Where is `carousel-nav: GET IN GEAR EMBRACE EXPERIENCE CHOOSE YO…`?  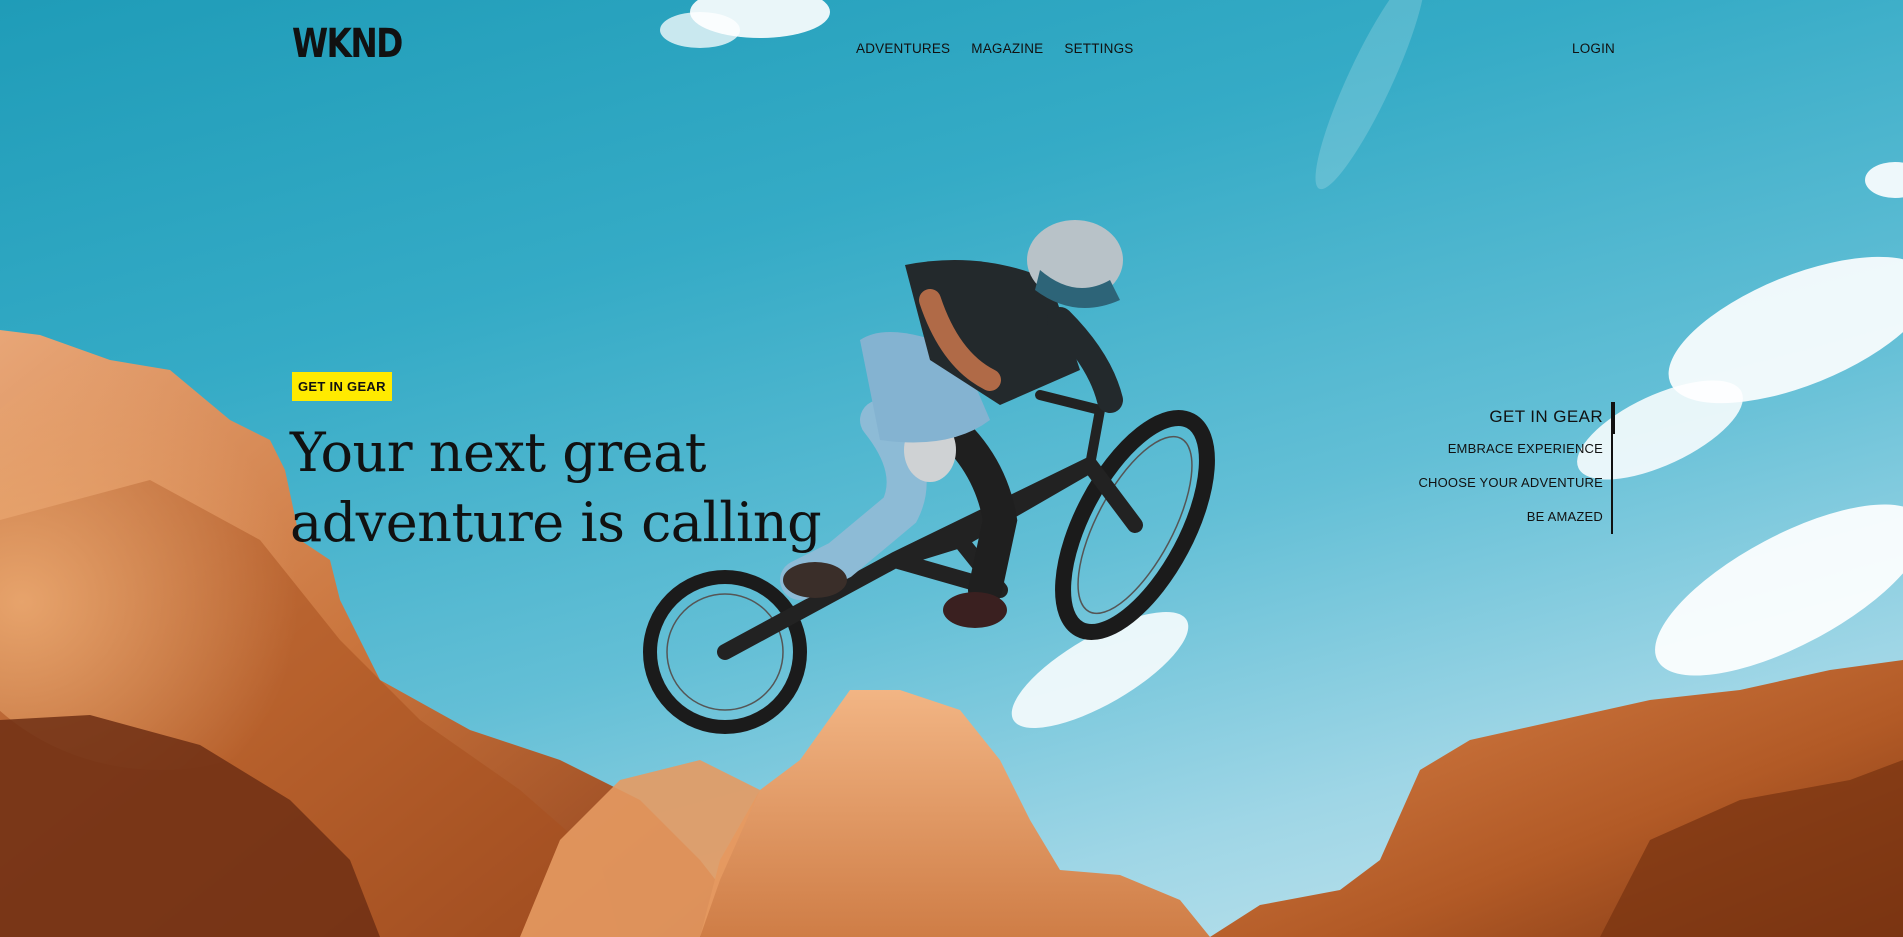
carousel-nav: GET IN GEAR EMBRACE EXPERIENCE CHOOSE YO… is located at coordinates (1493, 468).